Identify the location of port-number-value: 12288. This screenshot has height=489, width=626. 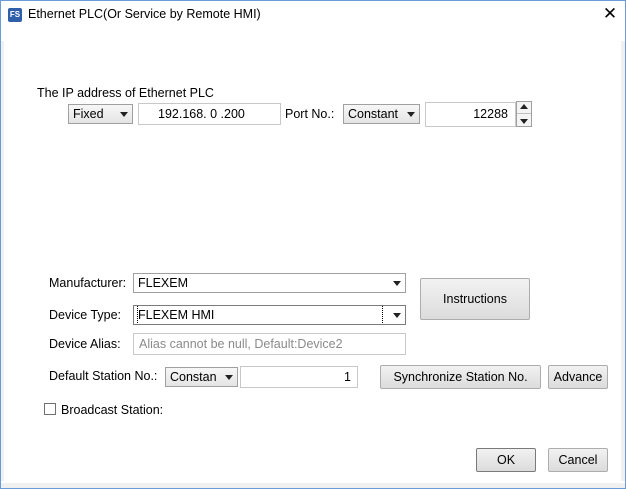
(490, 114).